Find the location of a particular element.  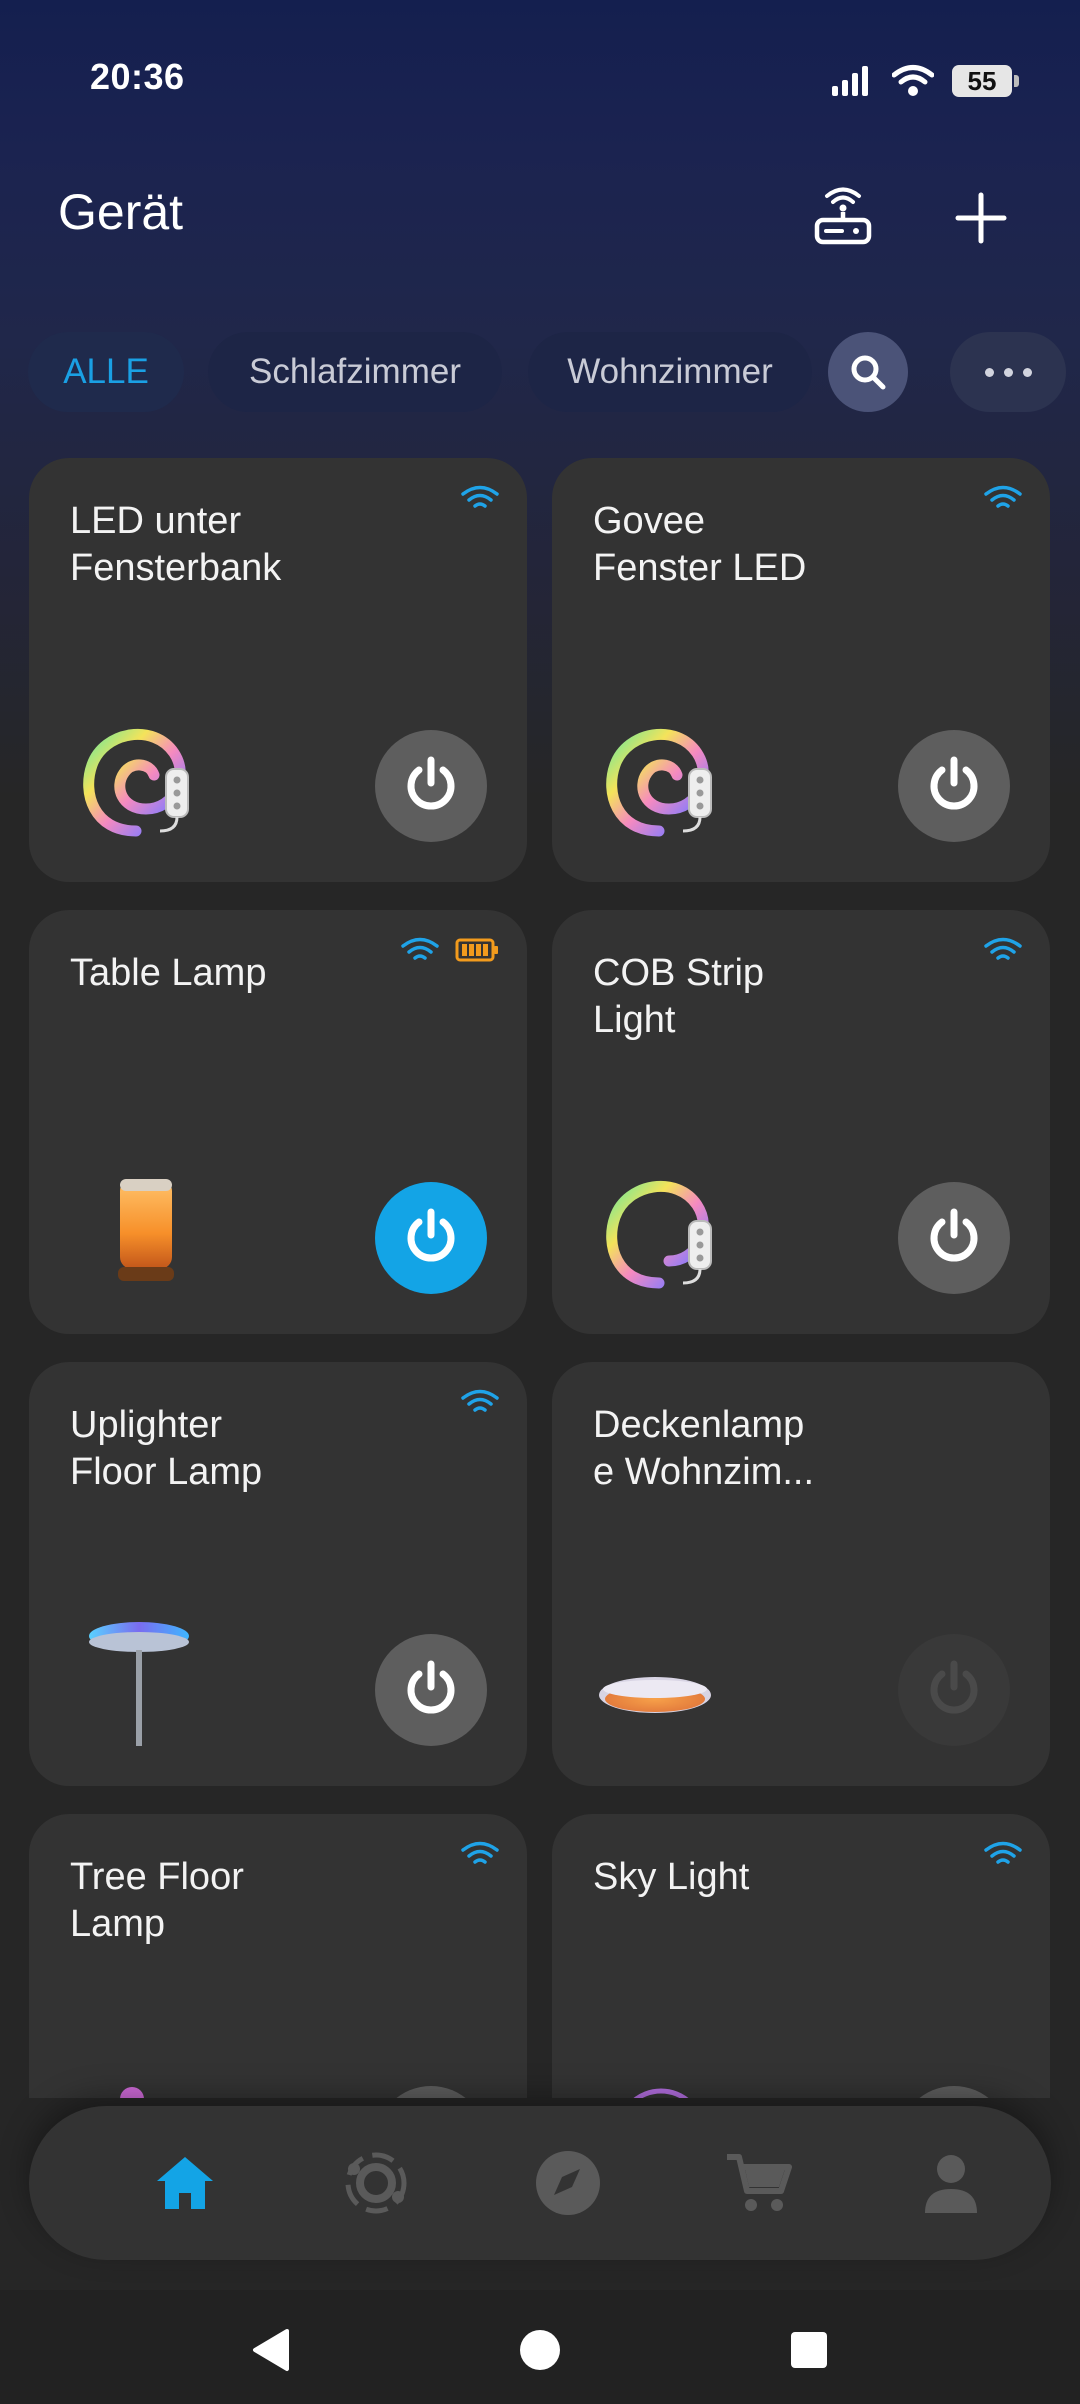

gateway-button is located at coordinates (843, 218).